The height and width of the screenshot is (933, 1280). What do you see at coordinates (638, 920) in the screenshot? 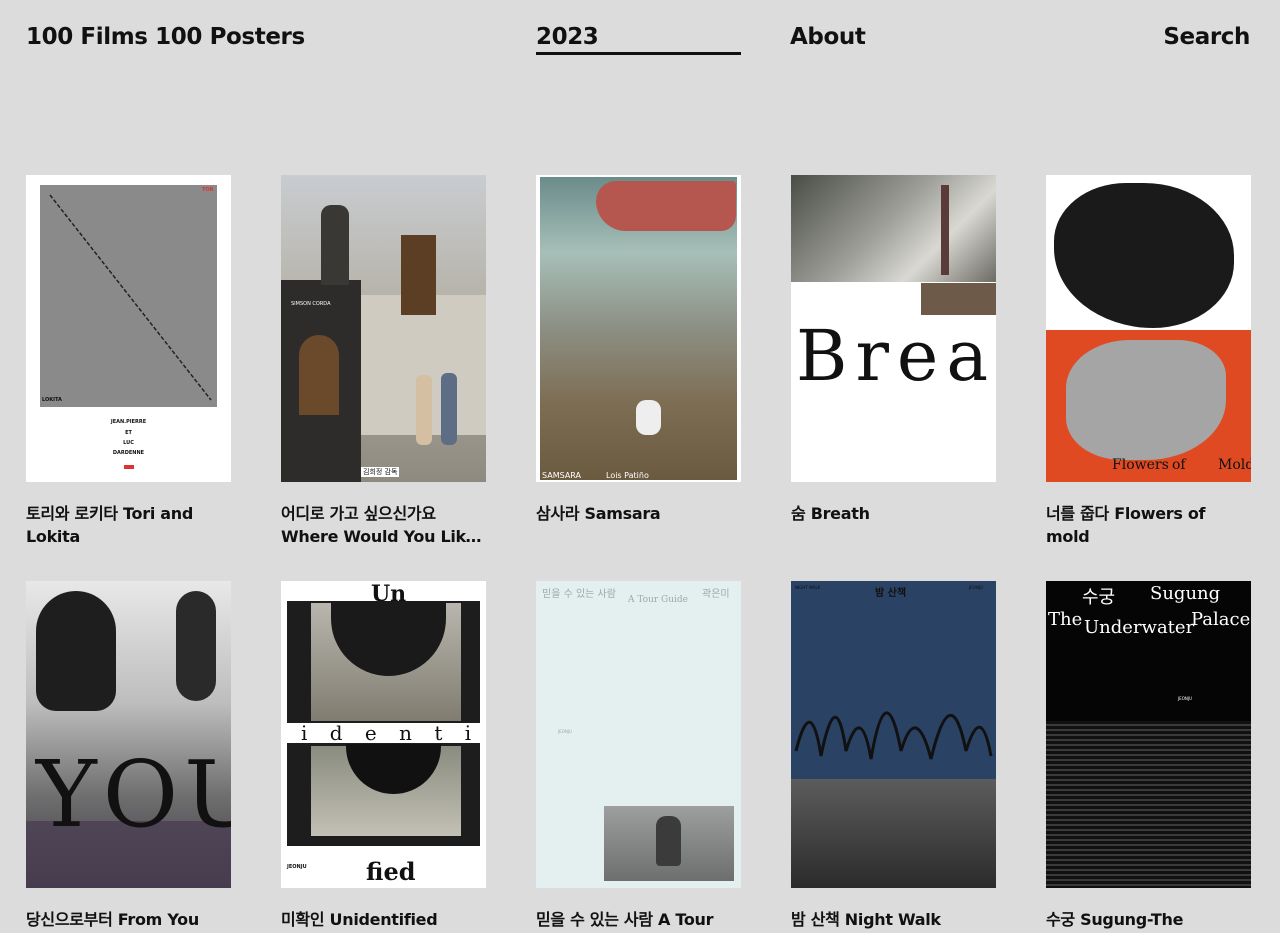
I see `film-title: 믿을 수 있는 사람 A Tour Guide` at bounding box center [638, 920].